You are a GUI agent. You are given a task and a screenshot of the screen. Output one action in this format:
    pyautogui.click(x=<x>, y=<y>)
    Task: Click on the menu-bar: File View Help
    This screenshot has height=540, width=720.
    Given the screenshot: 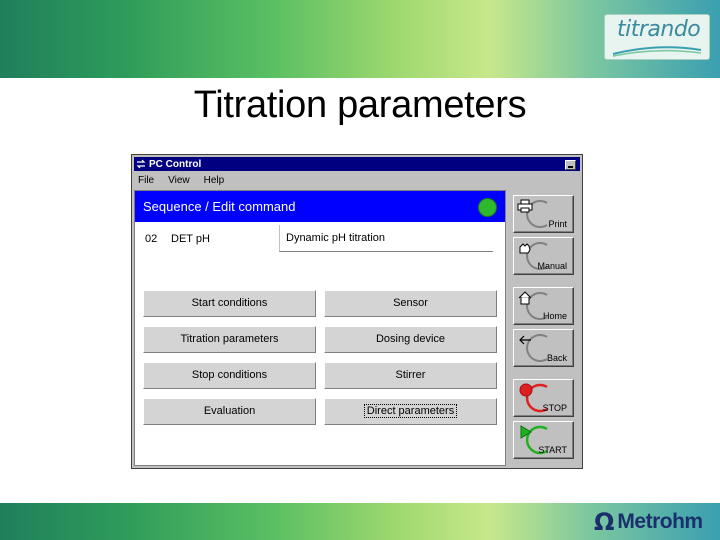 What is the action you would take?
    pyautogui.click(x=357, y=180)
    